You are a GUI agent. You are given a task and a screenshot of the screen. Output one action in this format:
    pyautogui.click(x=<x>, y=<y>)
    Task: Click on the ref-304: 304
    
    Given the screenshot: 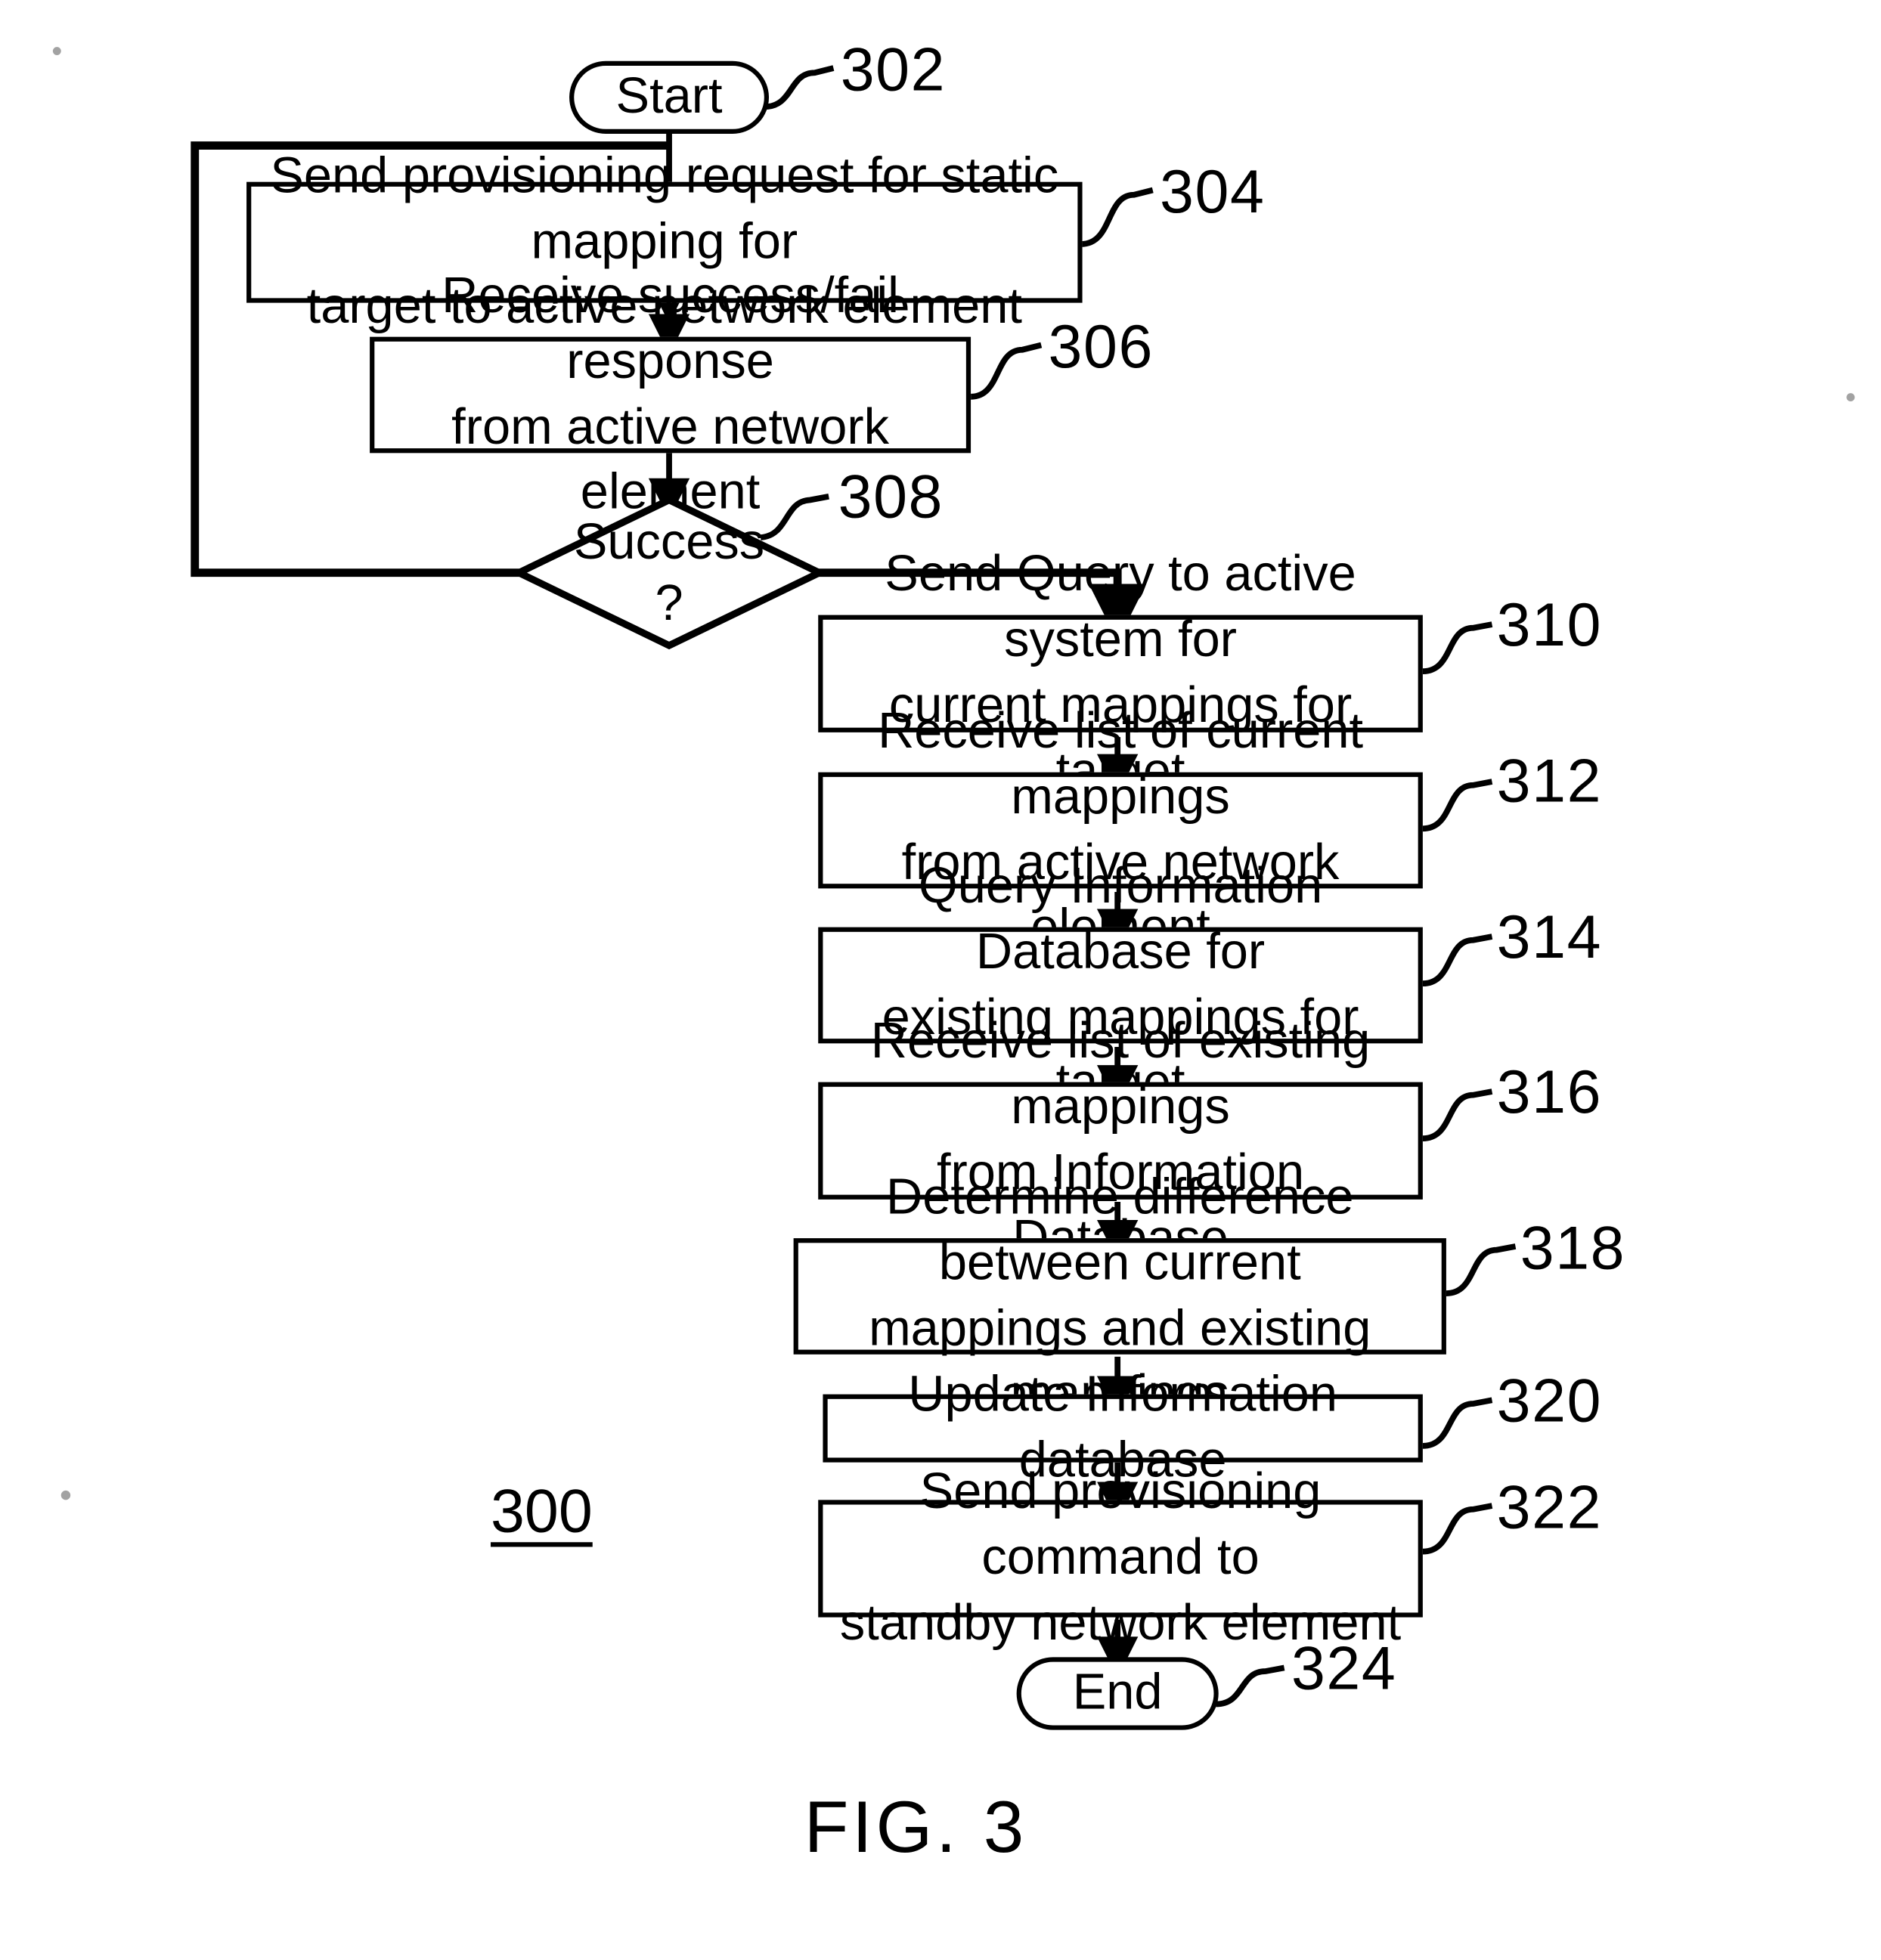 What is the action you would take?
    pyautogui.click(x=1213, y=192)
    